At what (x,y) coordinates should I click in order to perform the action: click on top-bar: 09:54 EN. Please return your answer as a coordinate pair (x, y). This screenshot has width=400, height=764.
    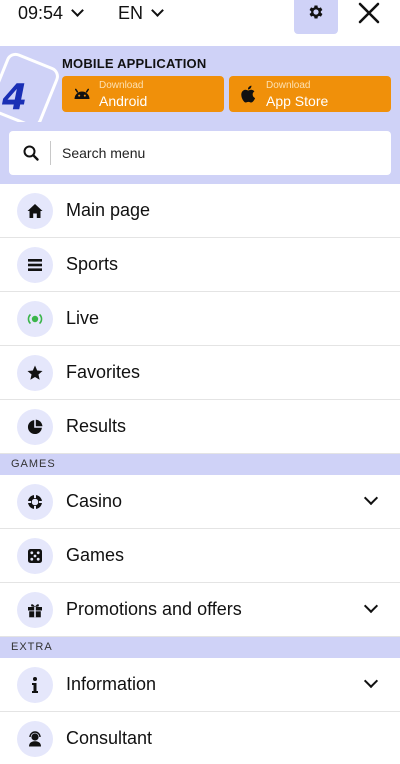
    Looking at the image, I should click on (200, 23).